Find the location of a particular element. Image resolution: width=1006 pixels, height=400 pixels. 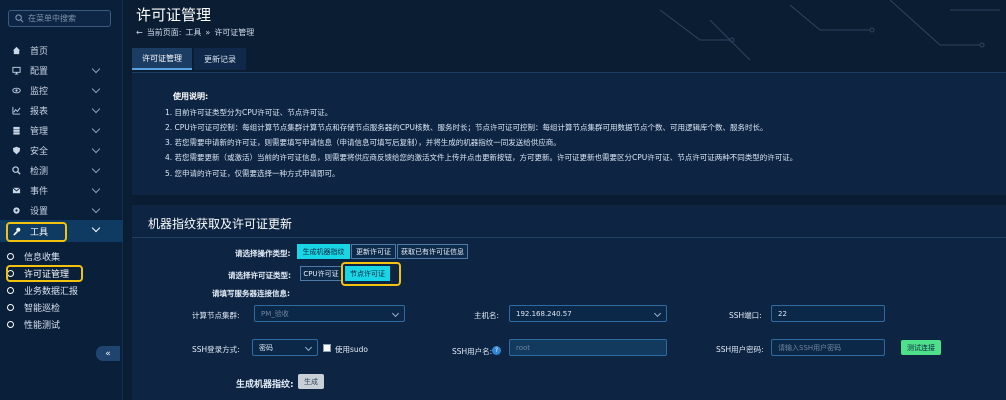

breadcrumb-current: 许可证管理 is located at coordinates (234, 32).